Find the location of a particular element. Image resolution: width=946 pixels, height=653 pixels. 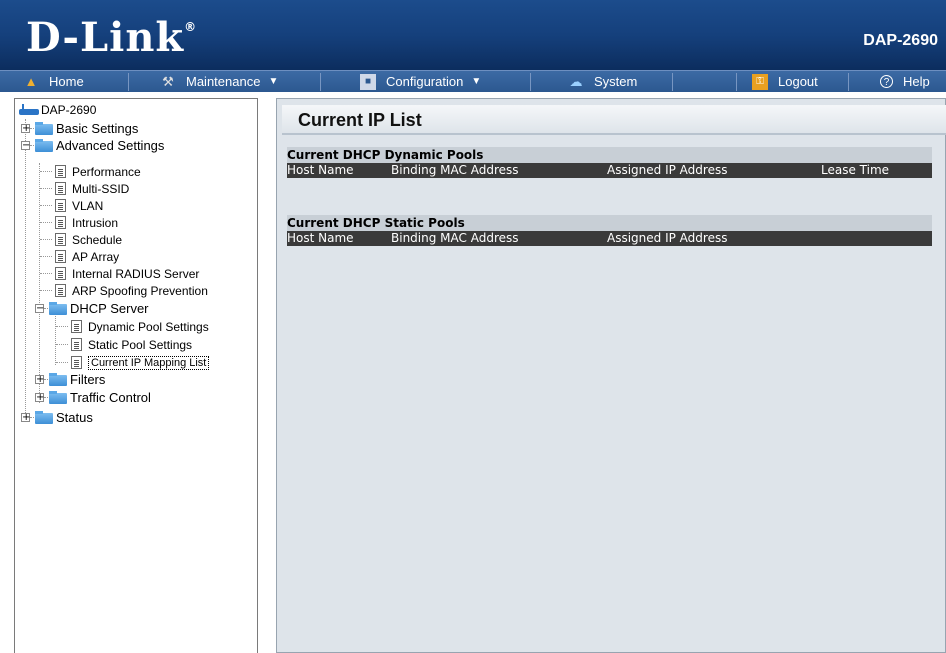

panel-splitter is located at coordinates (262, 372).